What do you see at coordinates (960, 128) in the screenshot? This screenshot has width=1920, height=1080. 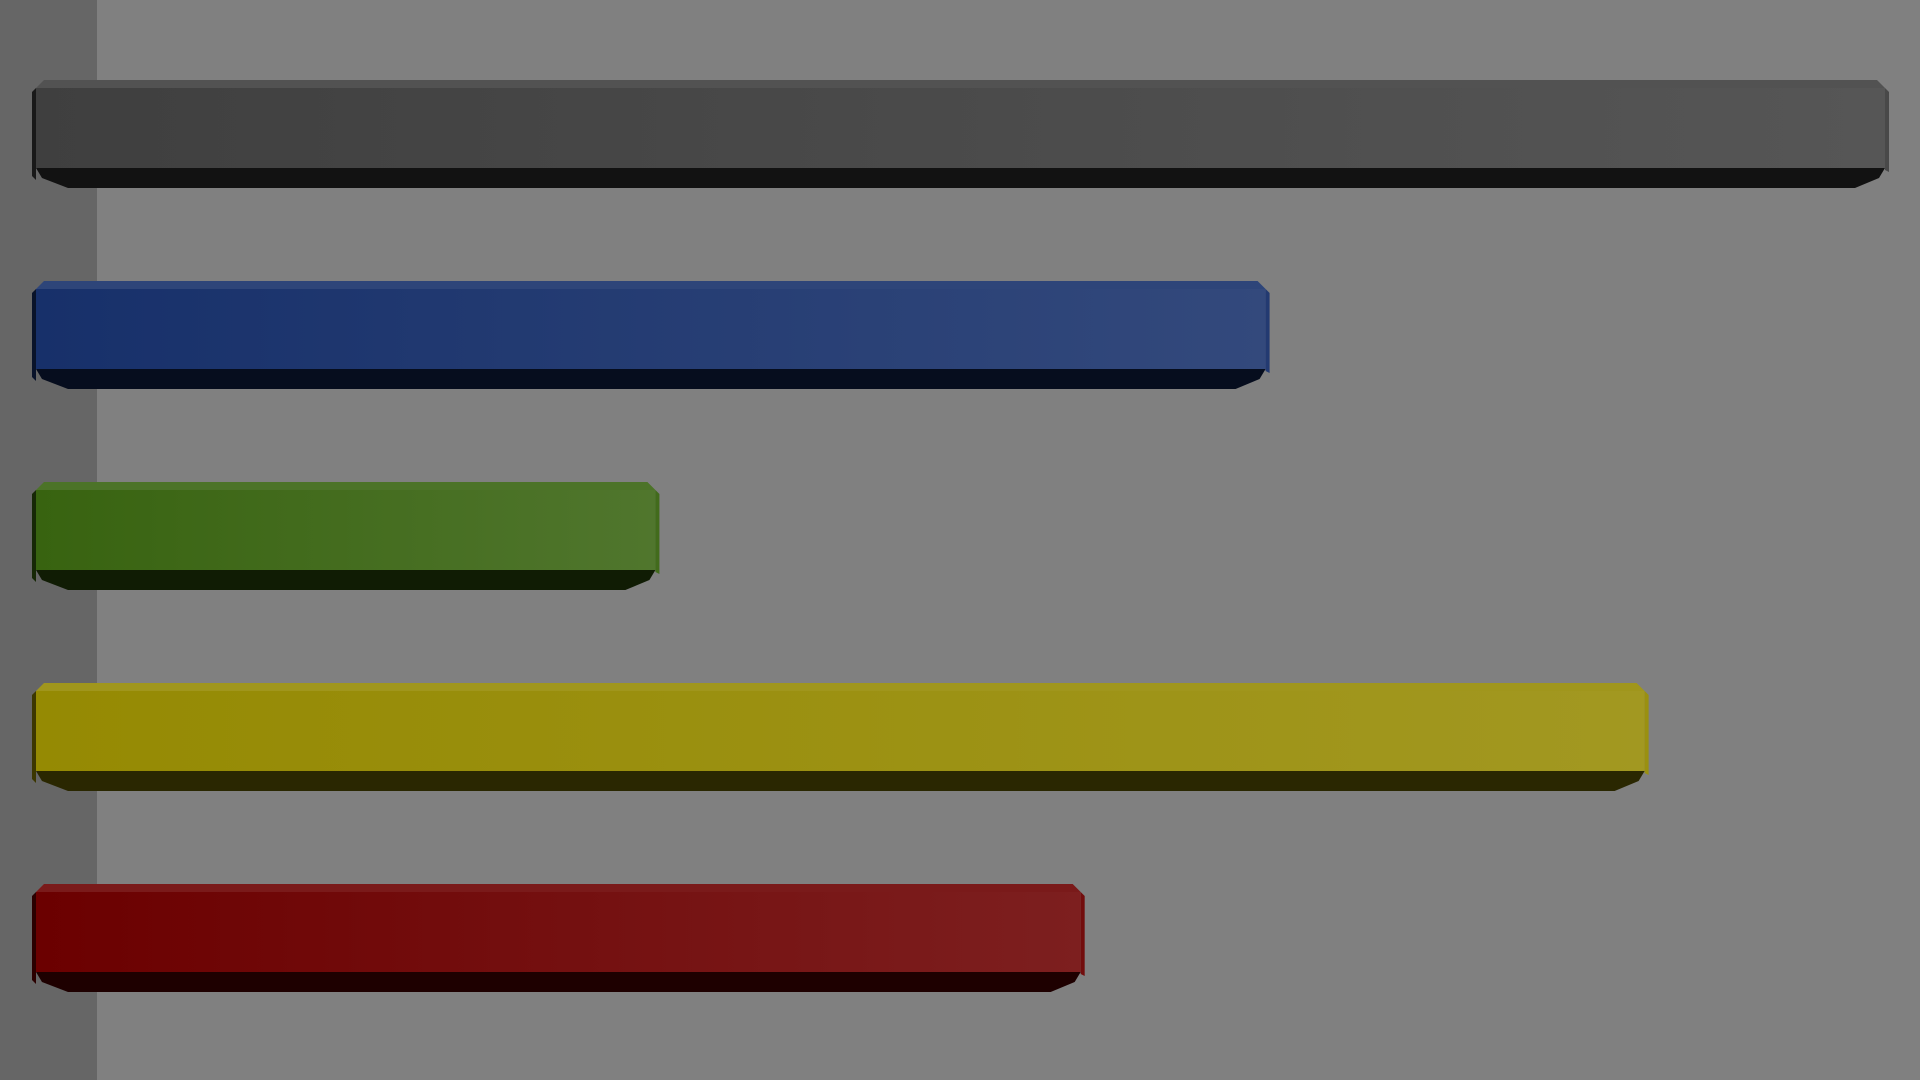 I see `bar-1-front-face` at bounding box center [960, 128].